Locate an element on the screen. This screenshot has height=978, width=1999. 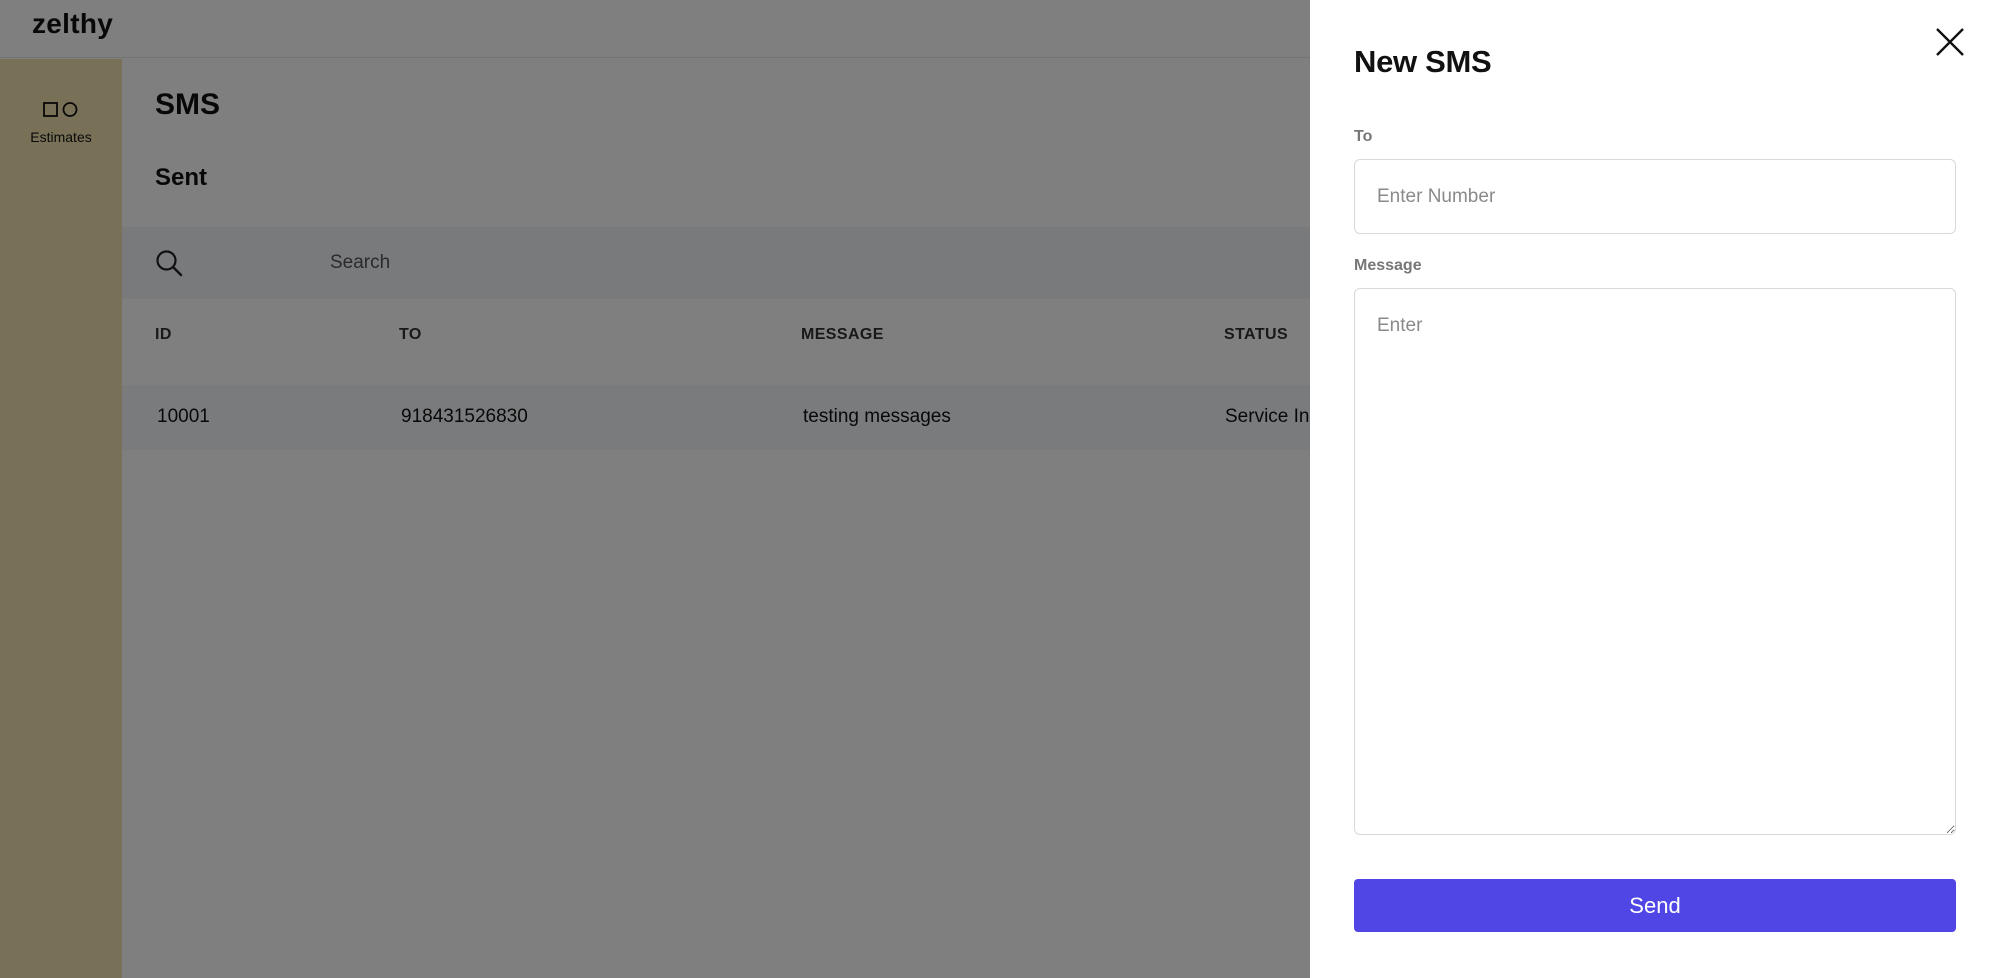
to-number-field is located at coordinates (1655, 196).